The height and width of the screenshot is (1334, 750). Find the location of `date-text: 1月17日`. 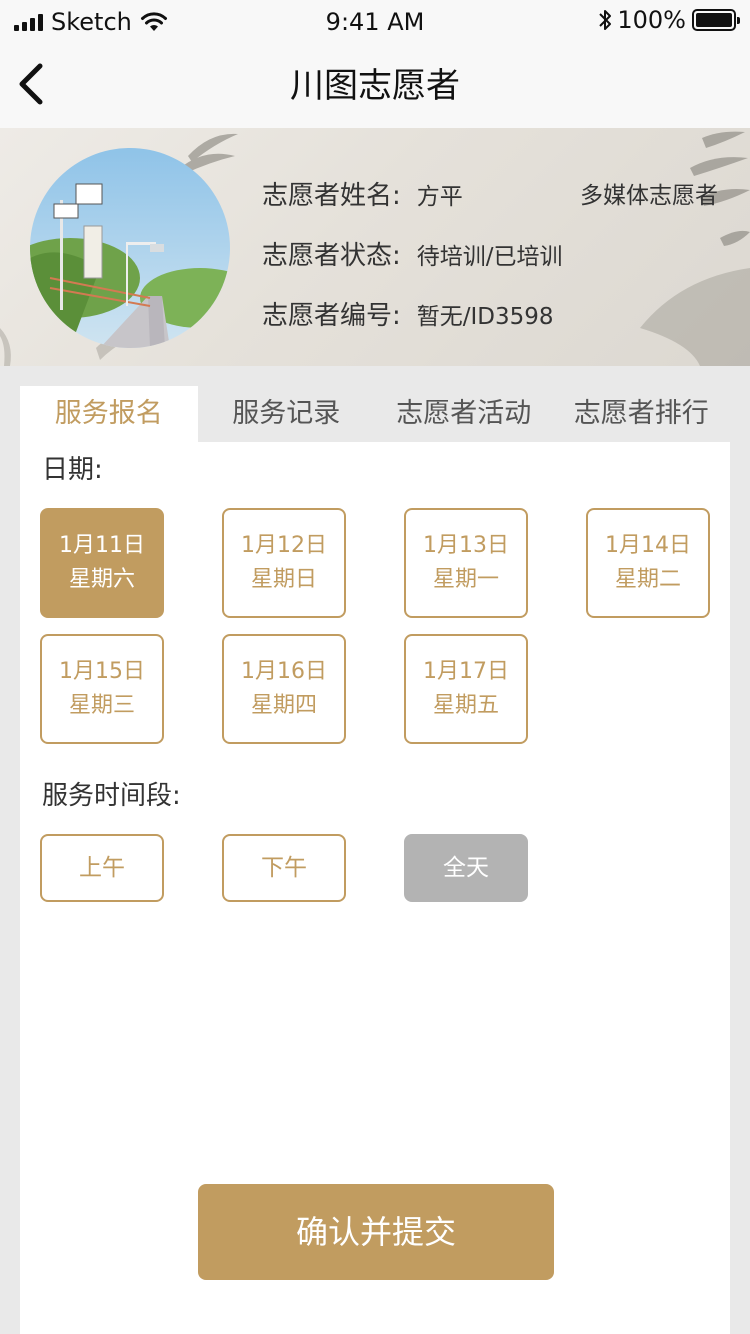

date-text: 1月17日 is located at coordinates (466, 671).